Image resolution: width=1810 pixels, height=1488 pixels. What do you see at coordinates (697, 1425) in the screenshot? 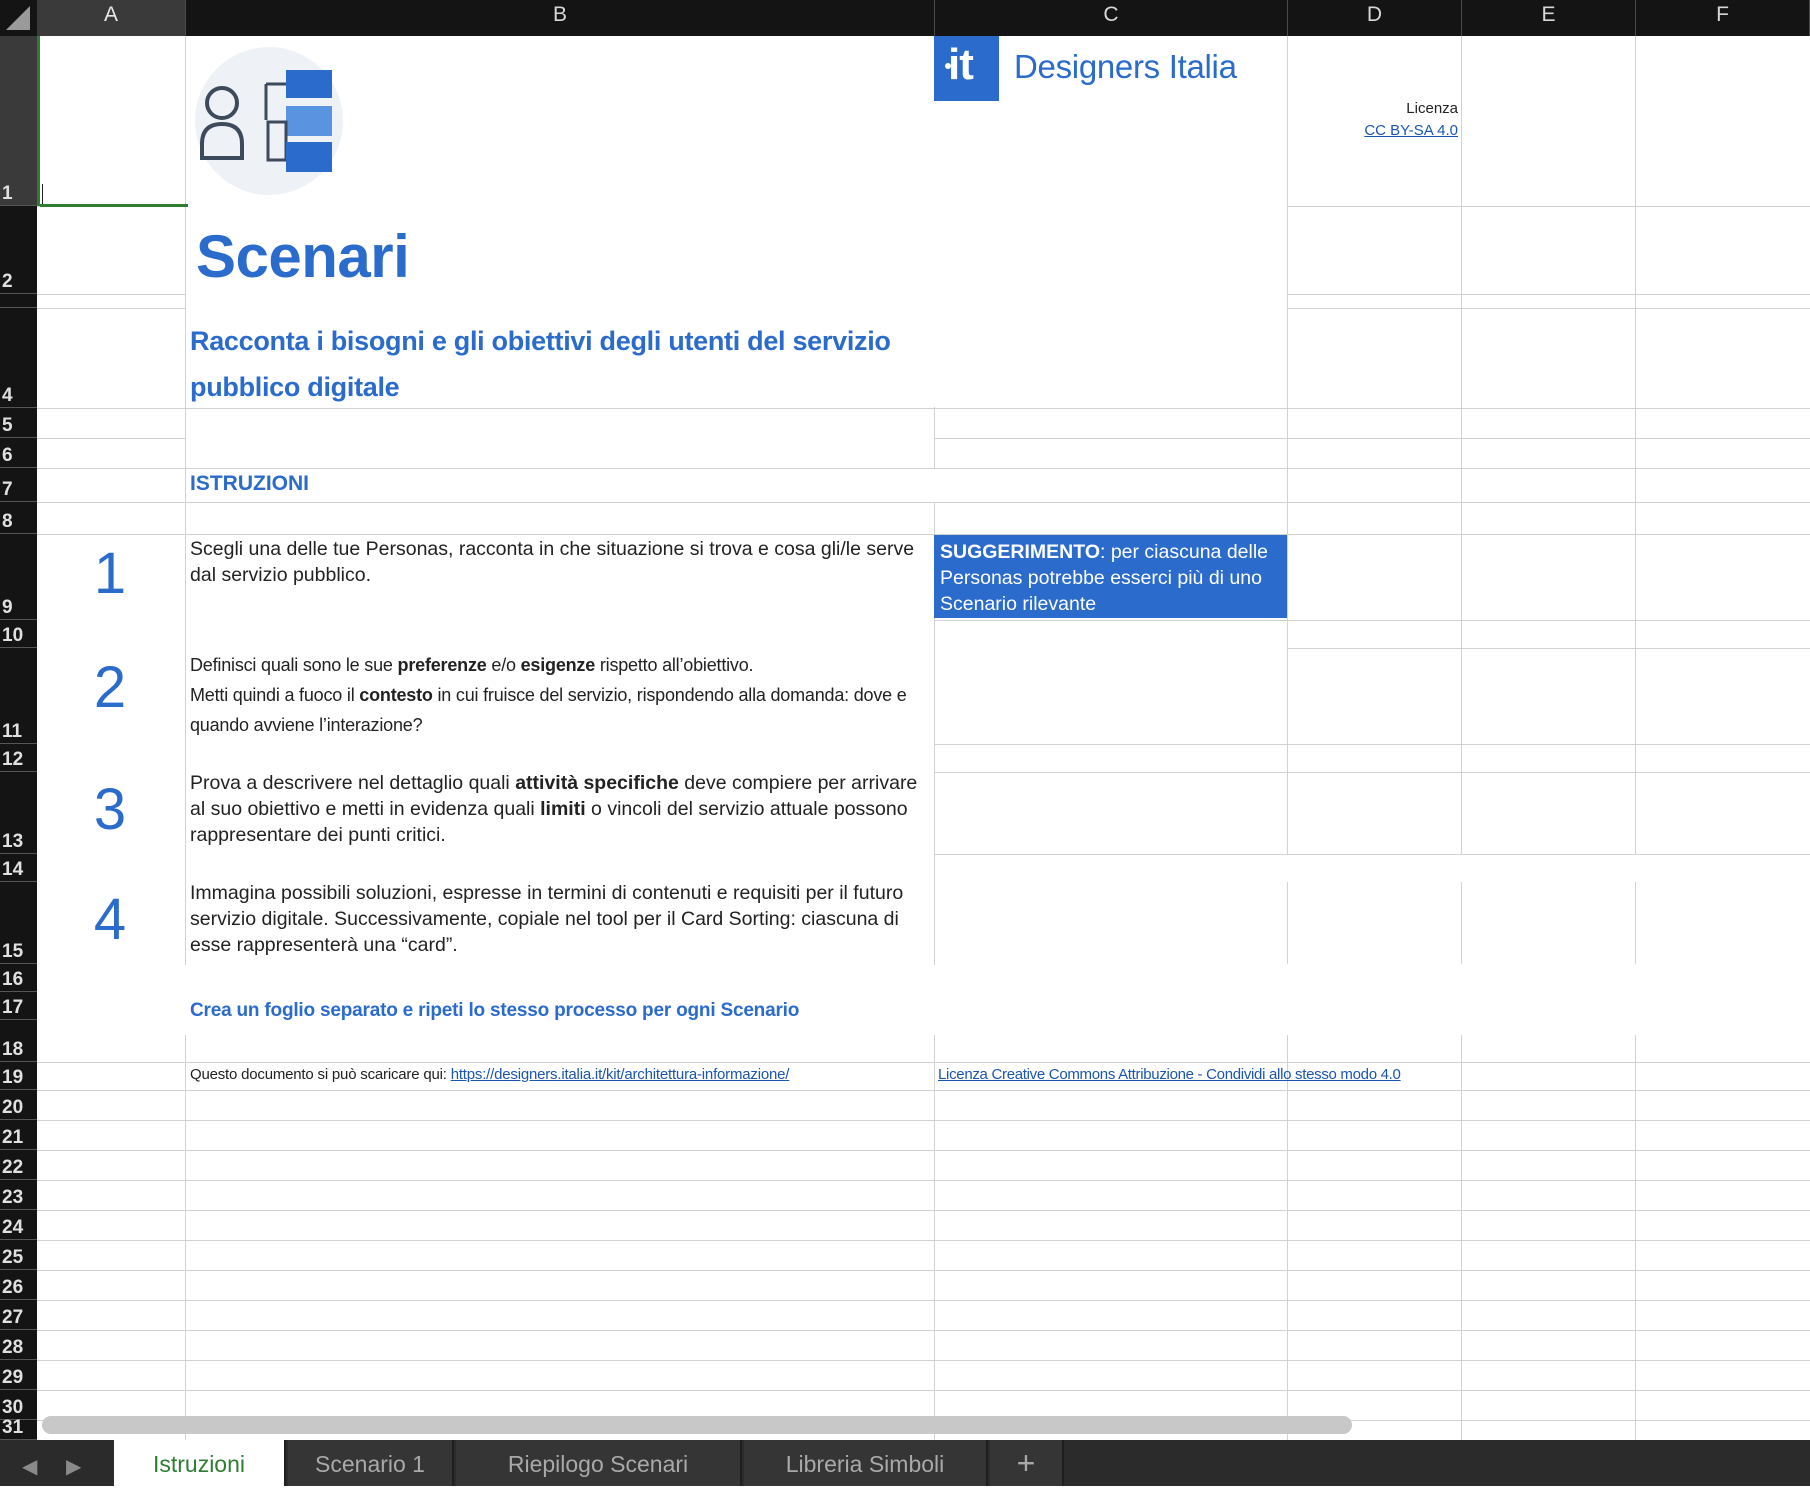
I see `horizontal-scrollbar` at bounding box center [697, 1425].